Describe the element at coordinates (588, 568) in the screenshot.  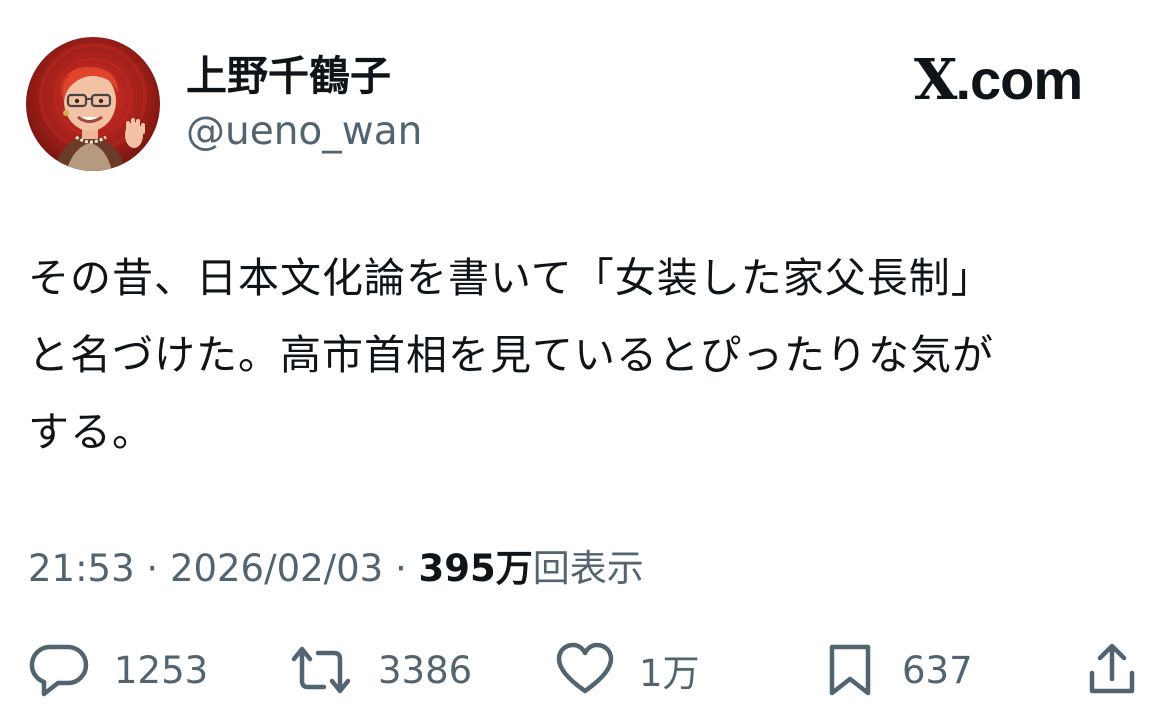
I see `views-label: 回表示` at that location.